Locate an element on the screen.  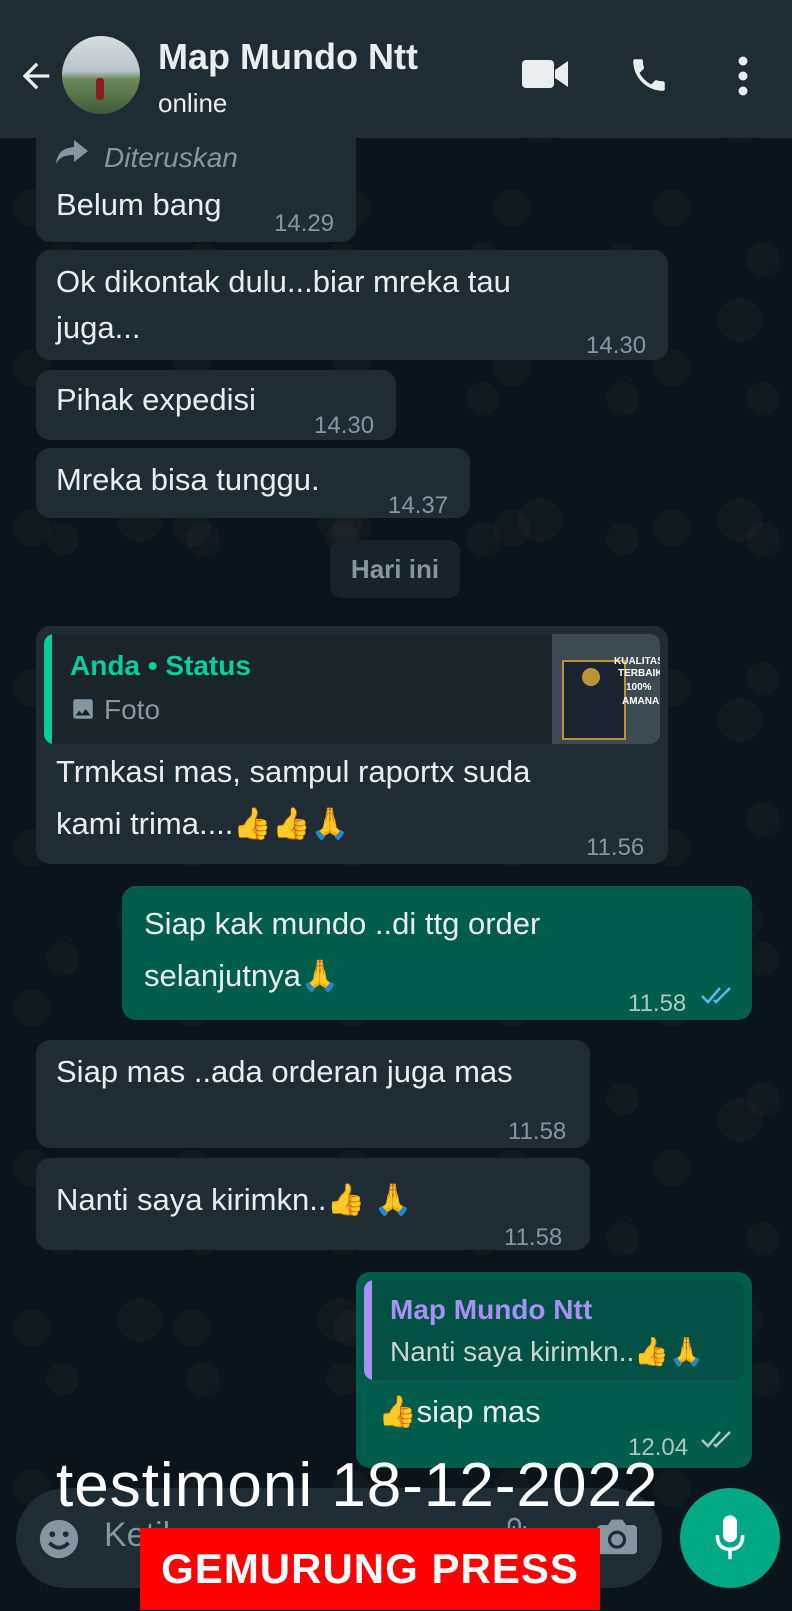
message-text-line-1: Ok dikontak dulu...biar mreka tau is located at coordinates (283, 281).